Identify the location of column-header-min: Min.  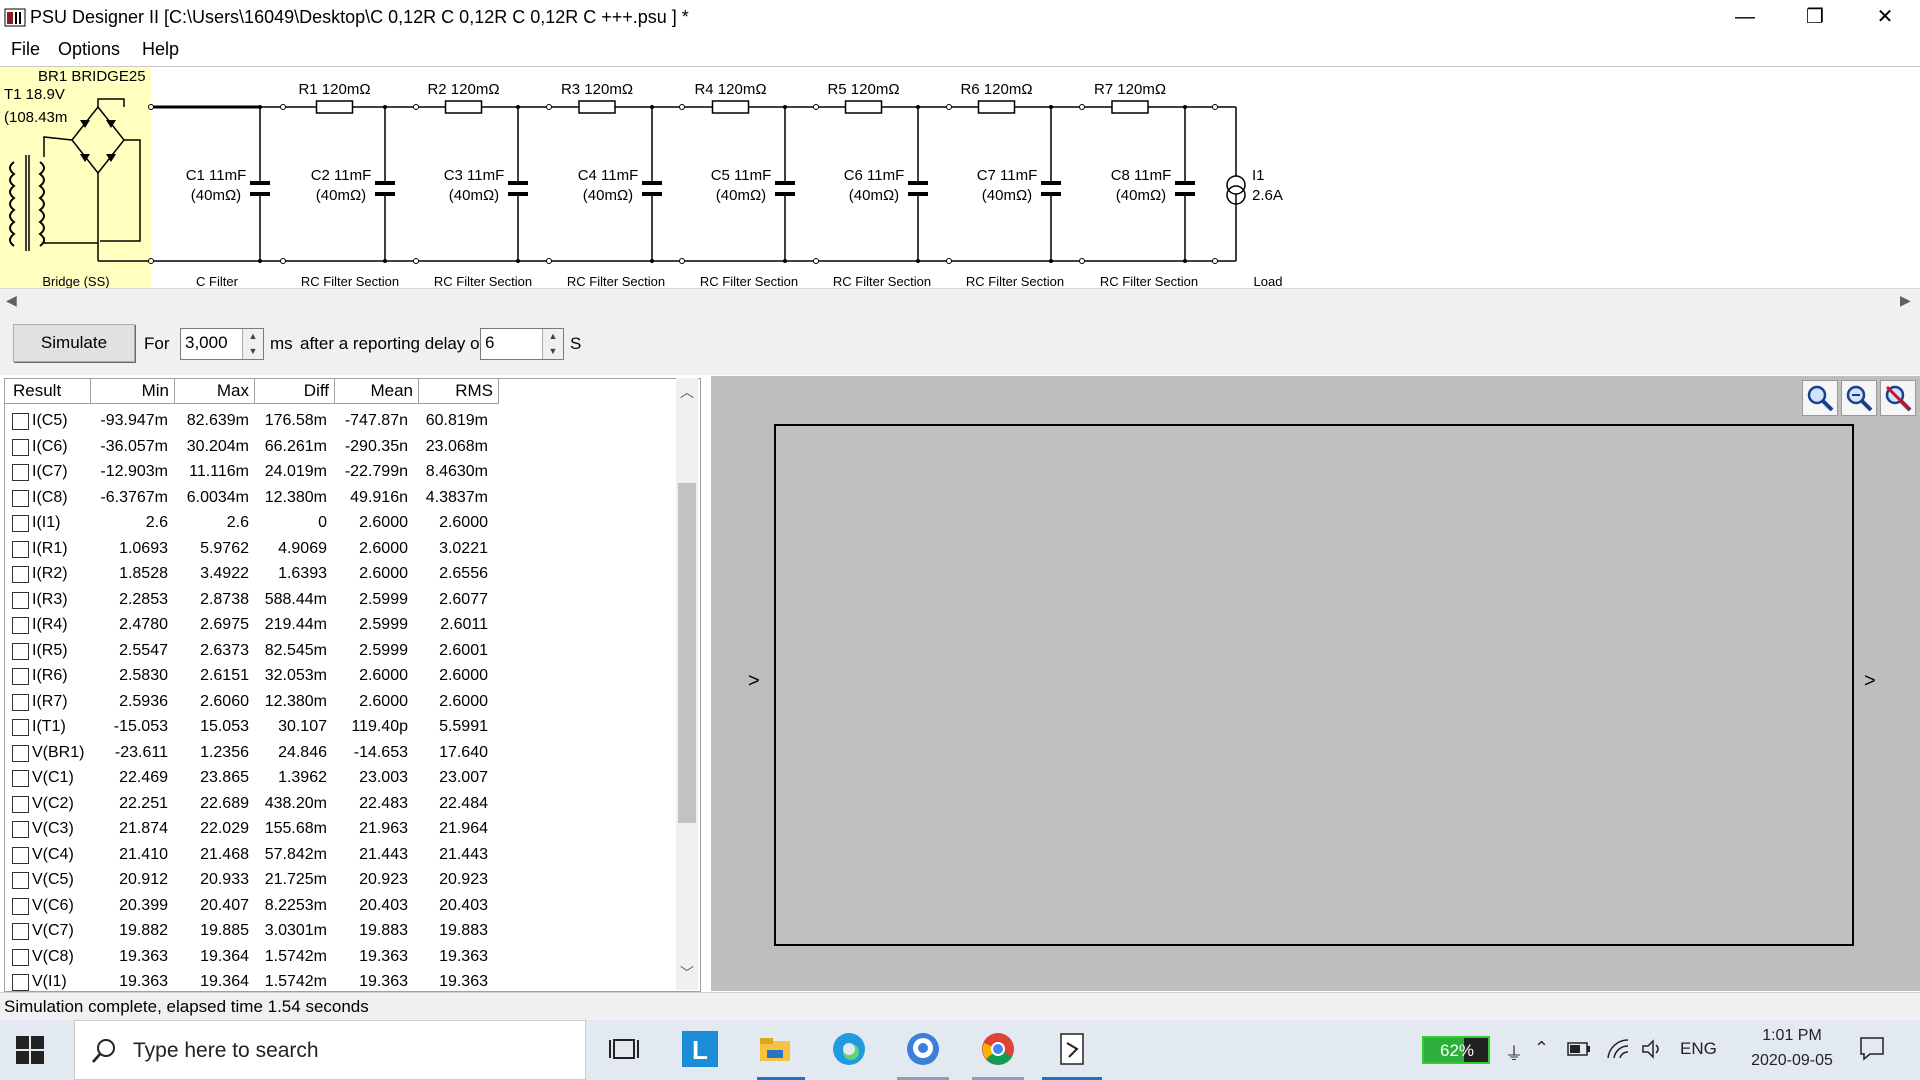
(133, 391).